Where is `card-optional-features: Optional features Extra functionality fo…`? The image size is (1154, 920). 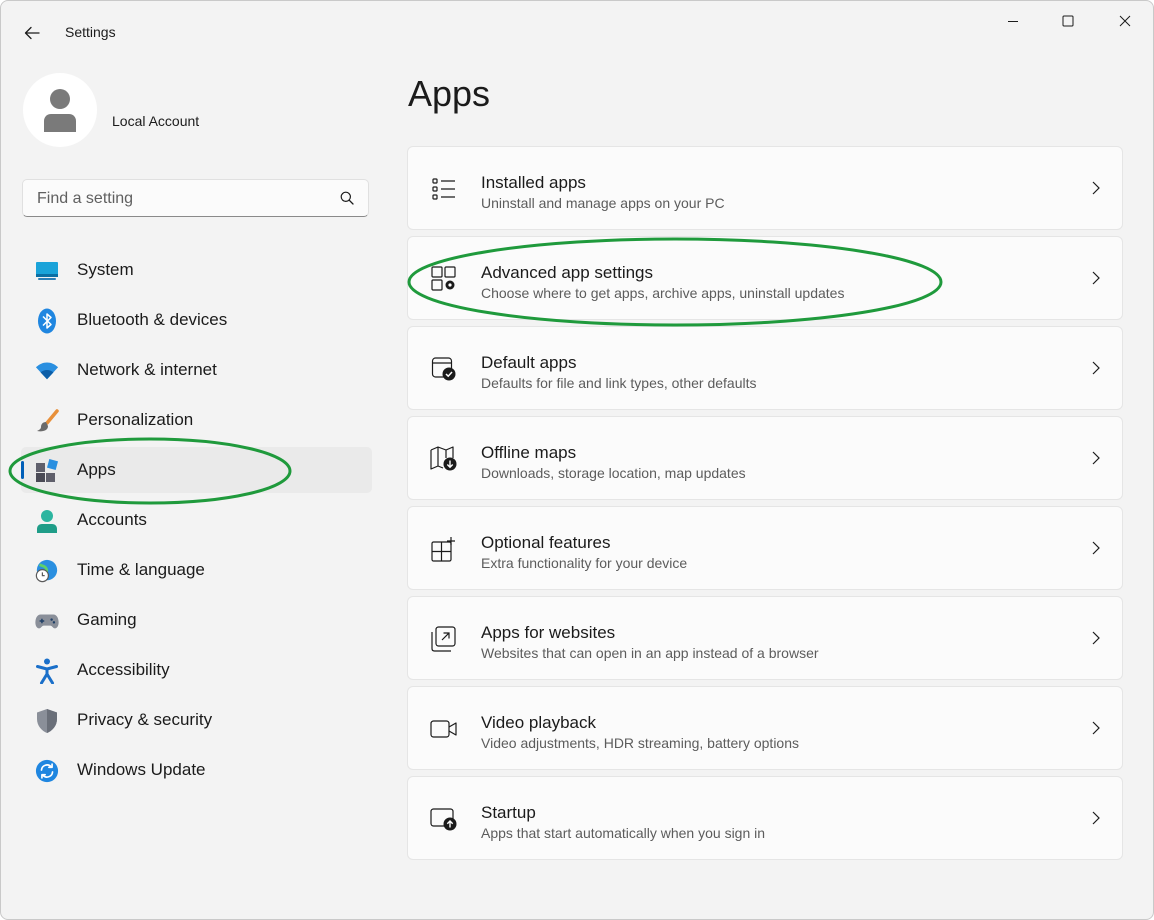 card-optional-features: Optional features Extra functionality fo… is located at coordinates (765, 548).